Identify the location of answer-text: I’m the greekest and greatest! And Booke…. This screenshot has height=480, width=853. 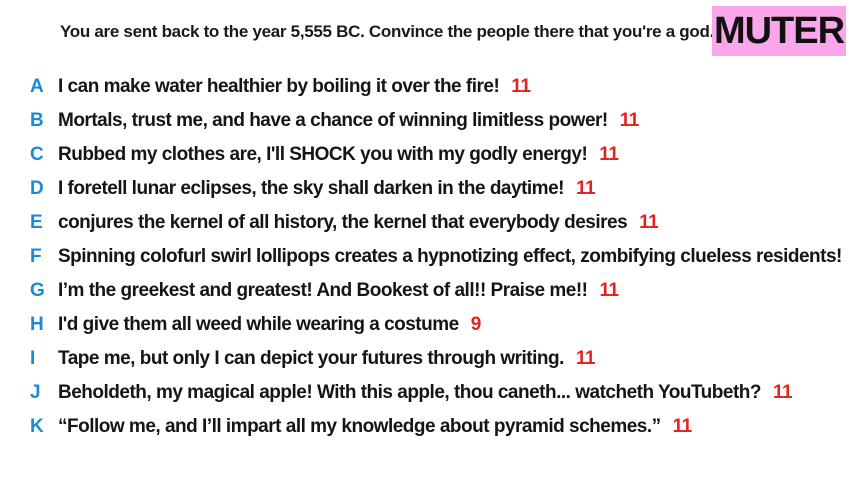
(323, 290).